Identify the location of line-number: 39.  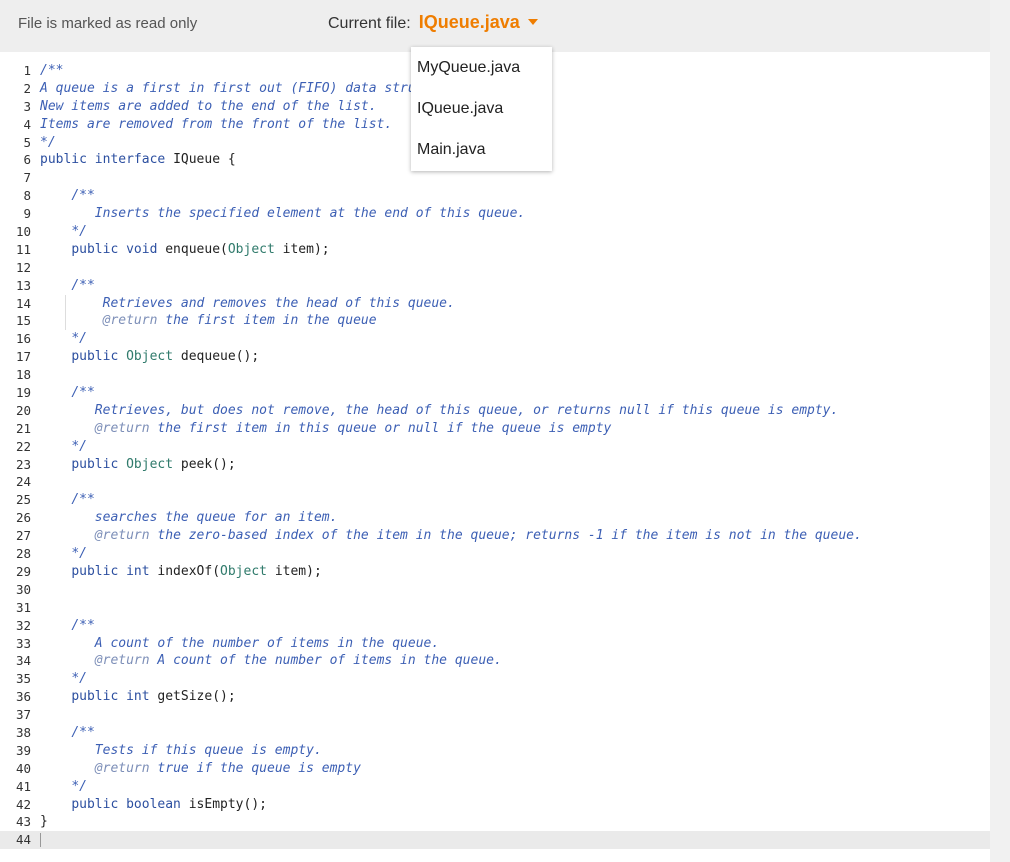
(23, 750).